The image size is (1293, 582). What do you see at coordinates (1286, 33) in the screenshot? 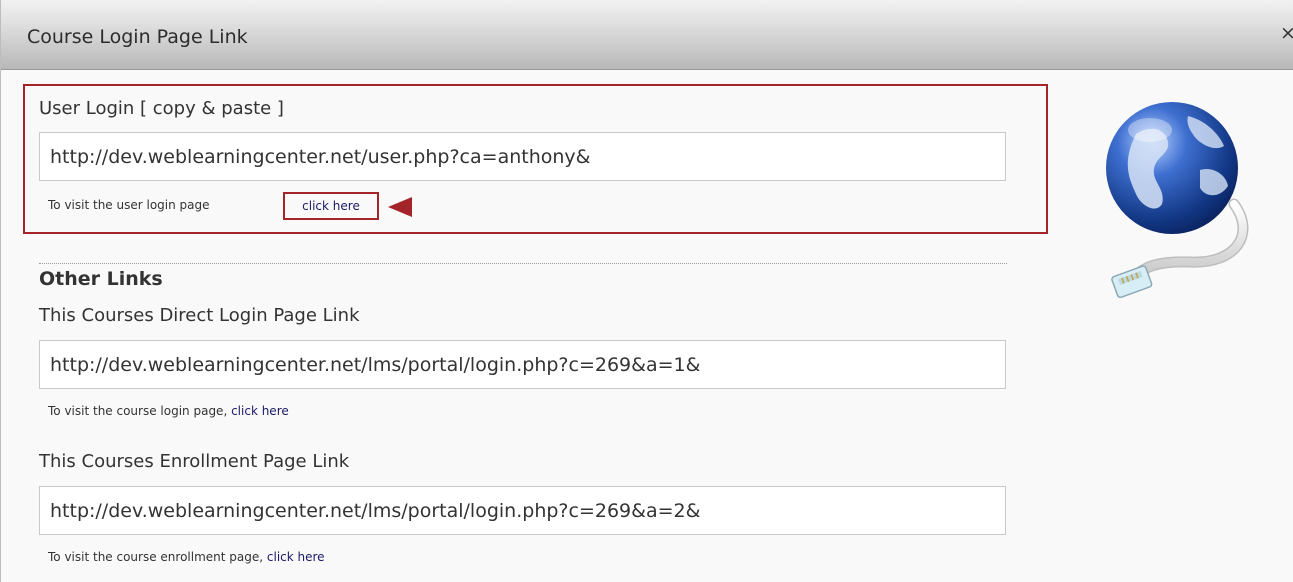
I see `close-icon: ×` at bounding box center [1286, 33].